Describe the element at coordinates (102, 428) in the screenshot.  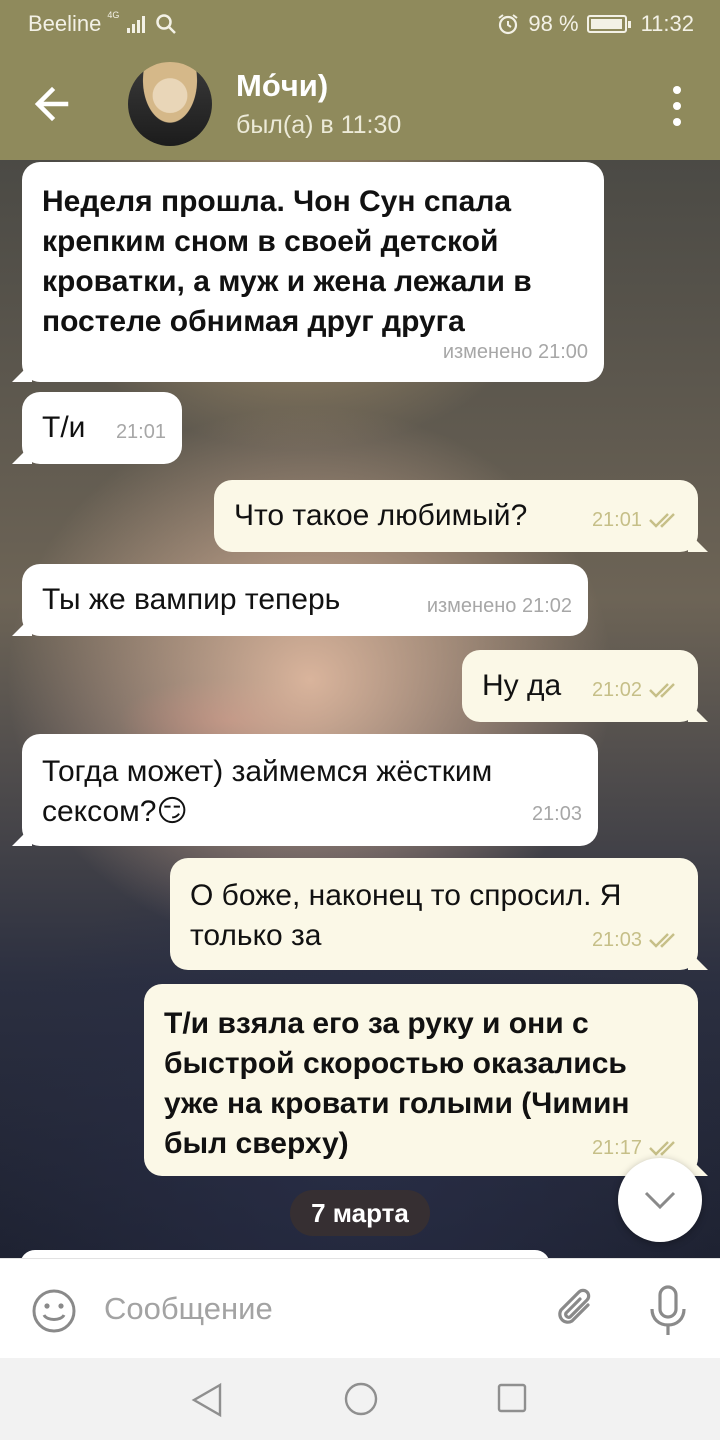
I see `message-bubble: Т/и 21:01` at that location.